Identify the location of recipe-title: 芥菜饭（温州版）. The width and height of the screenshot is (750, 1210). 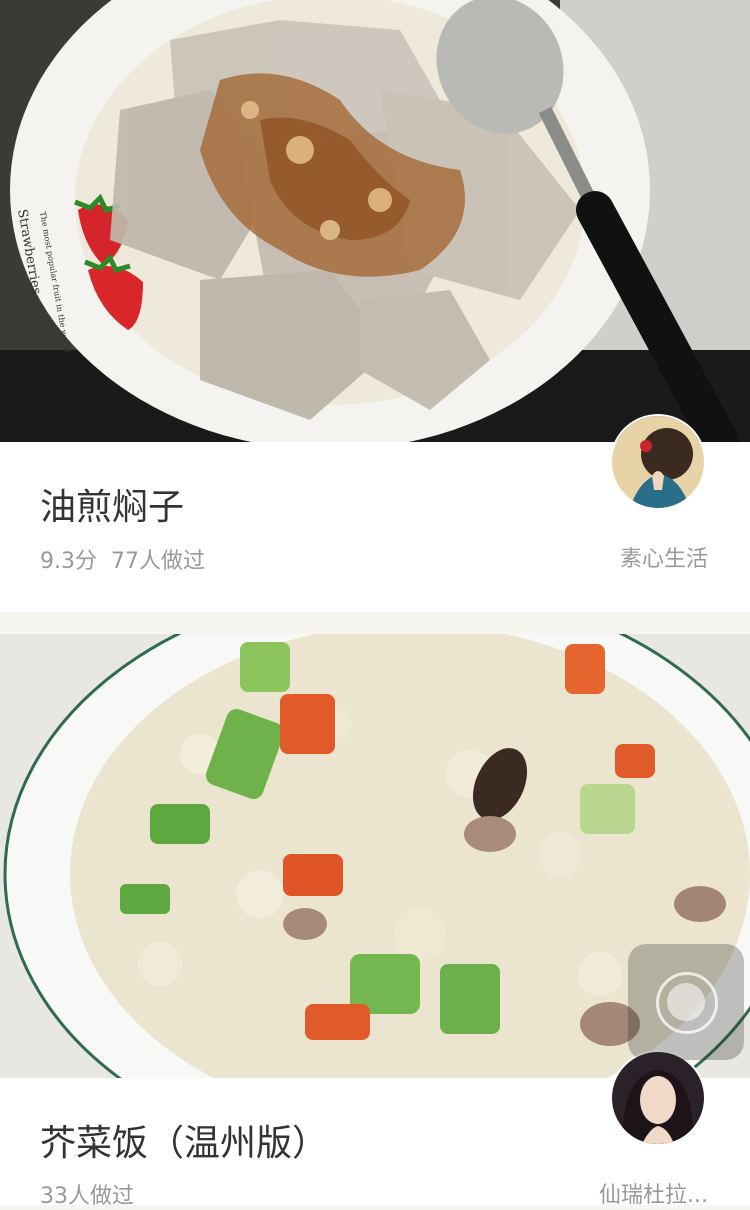
(184, 1140).